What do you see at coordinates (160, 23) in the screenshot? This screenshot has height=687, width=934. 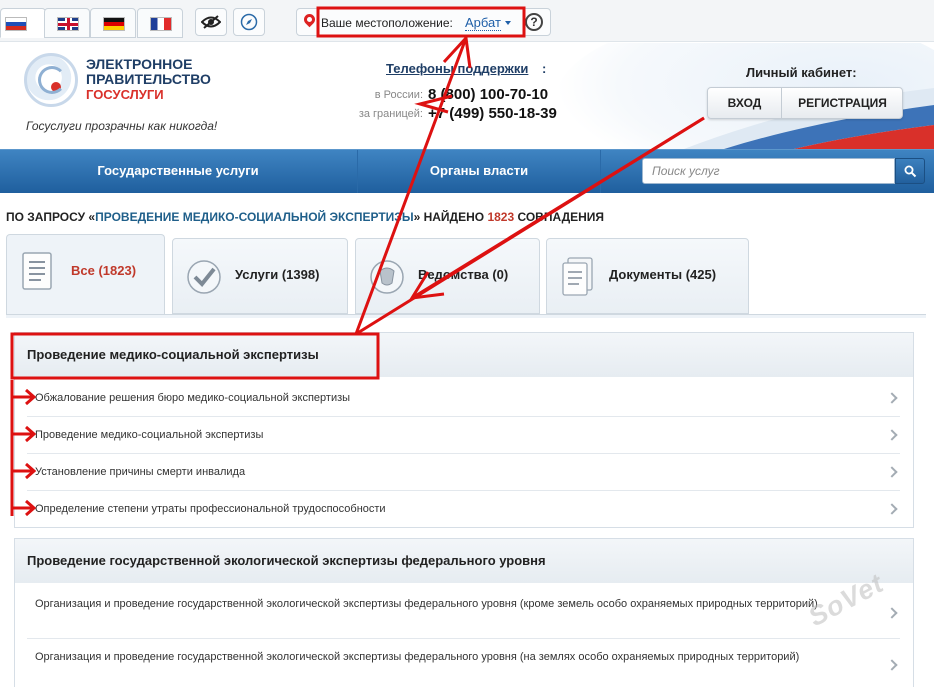 I see `language-french-flag-icon` at bounding box center [160, 23].